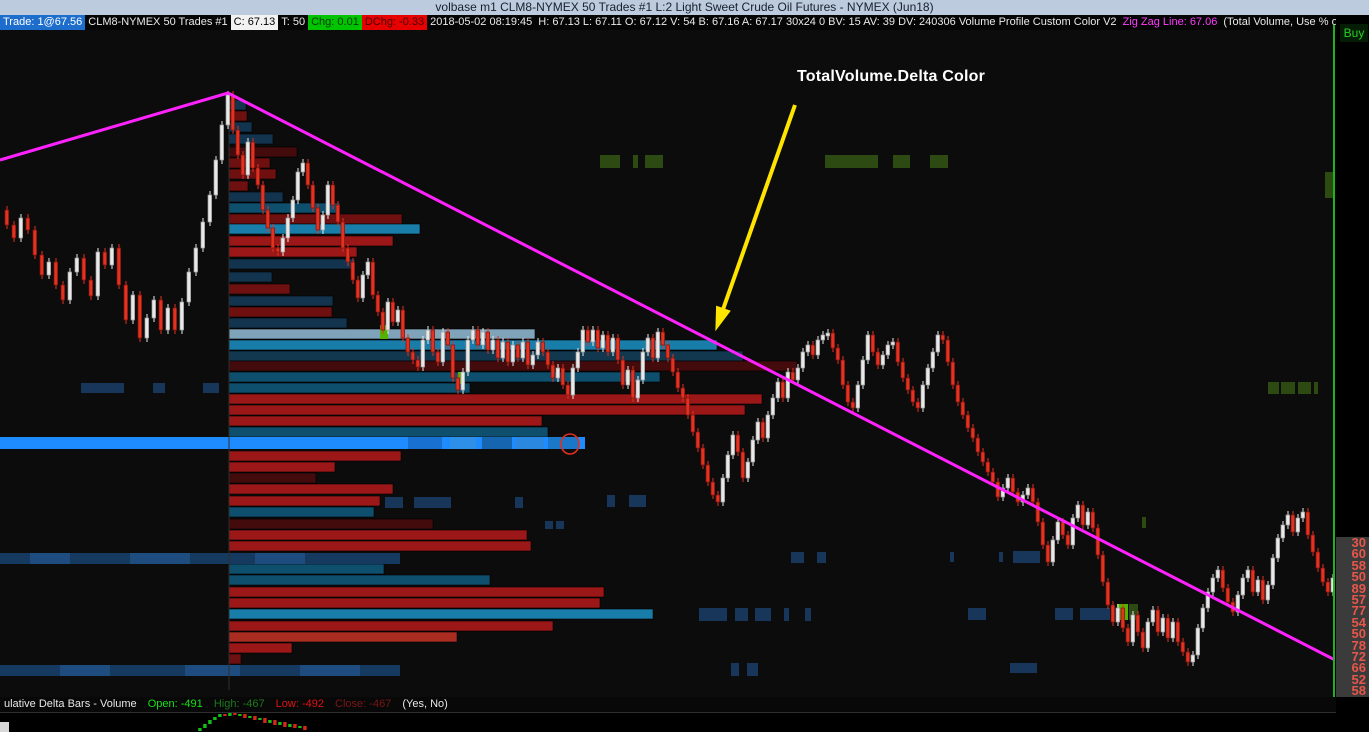 The width and height of the screenshot is (1369, 732). What do you see at coordinates (1358, 690) in the screenshot?
I see `price-scale-tick: 58` at bounding box center [1358, 690].